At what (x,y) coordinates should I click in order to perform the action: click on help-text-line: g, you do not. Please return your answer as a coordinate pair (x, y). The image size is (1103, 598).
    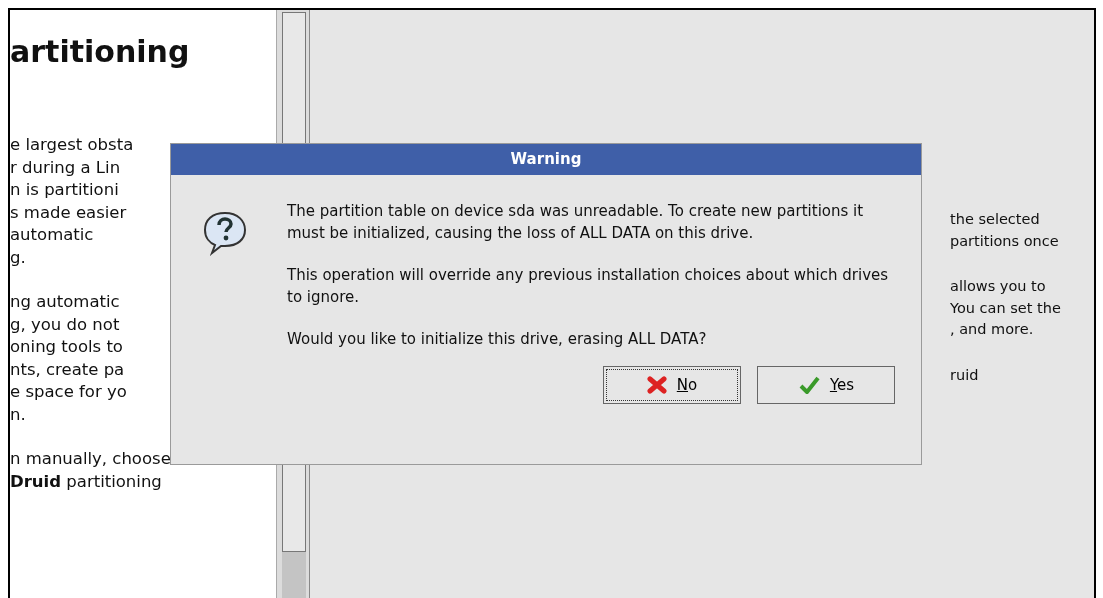
    Looking at the image, I should click on (65, 324).